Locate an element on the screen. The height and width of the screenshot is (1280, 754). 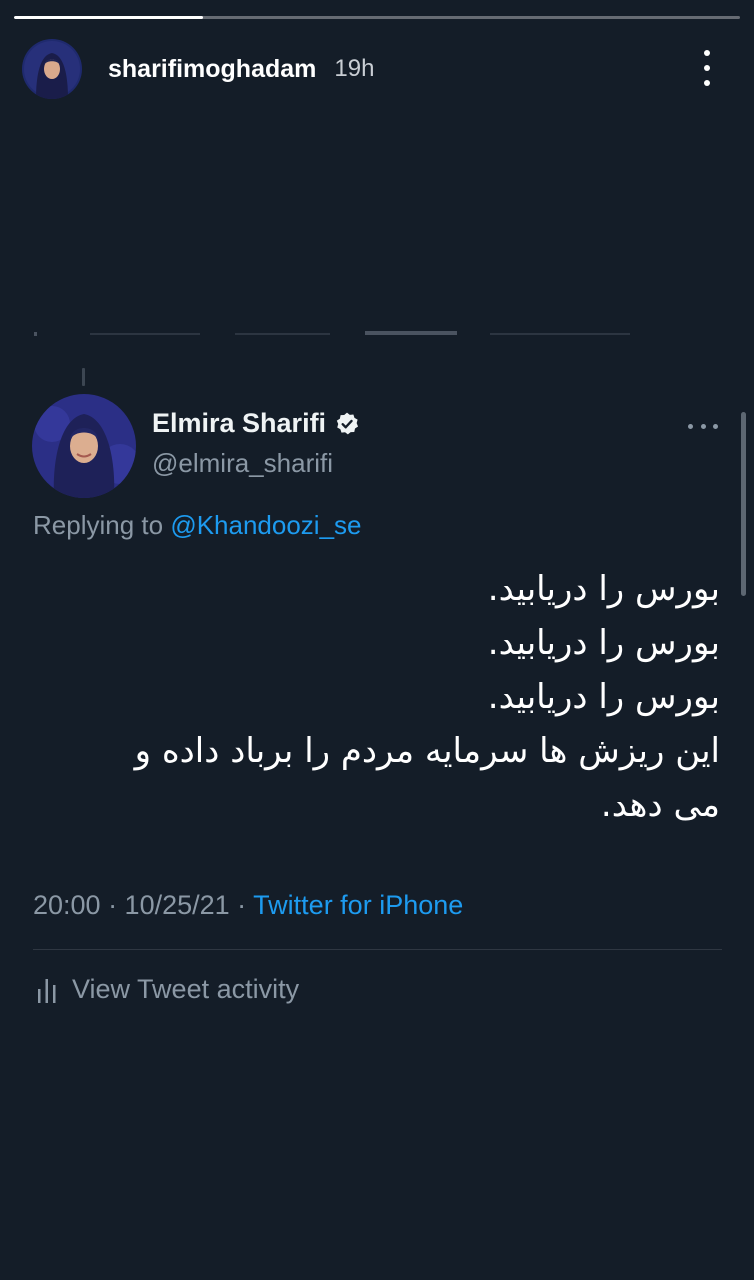
story-avatar is located at coordinates (52, 69).